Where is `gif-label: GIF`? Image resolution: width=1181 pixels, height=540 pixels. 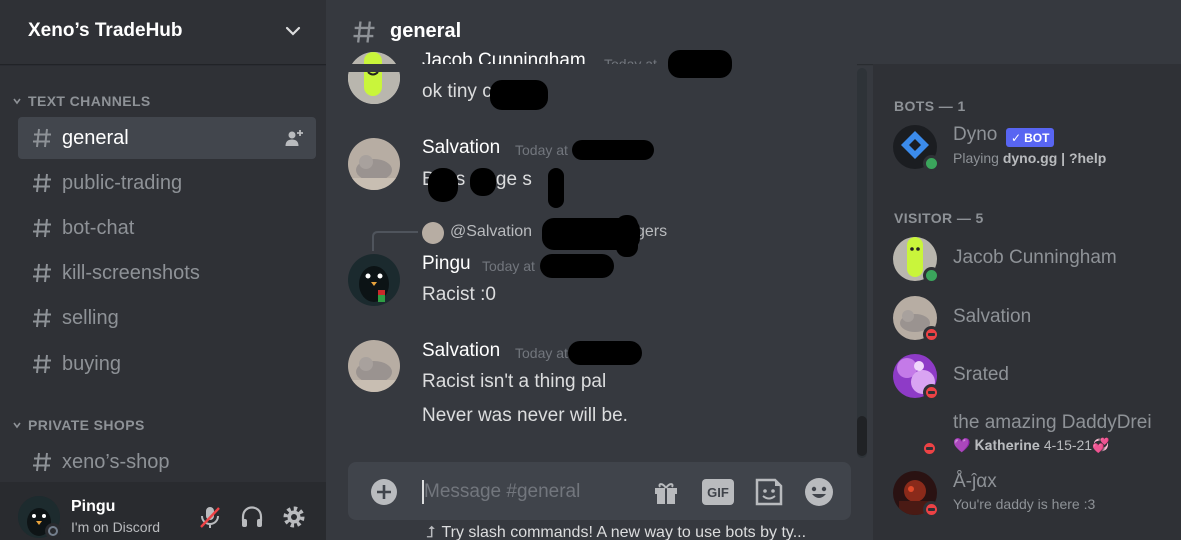 gif-label: GIF is located at coordinates (718, 492).